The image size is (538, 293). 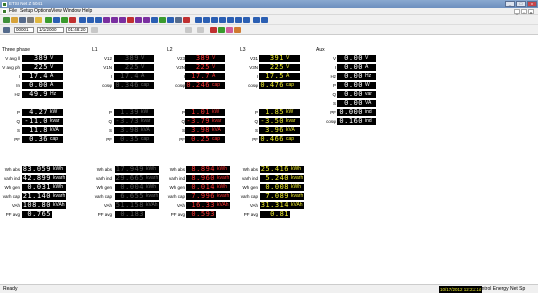 What do you see at coordinates (4, 11) in the screenshot?
I see `document-icon` at bounding box center [4, 11].